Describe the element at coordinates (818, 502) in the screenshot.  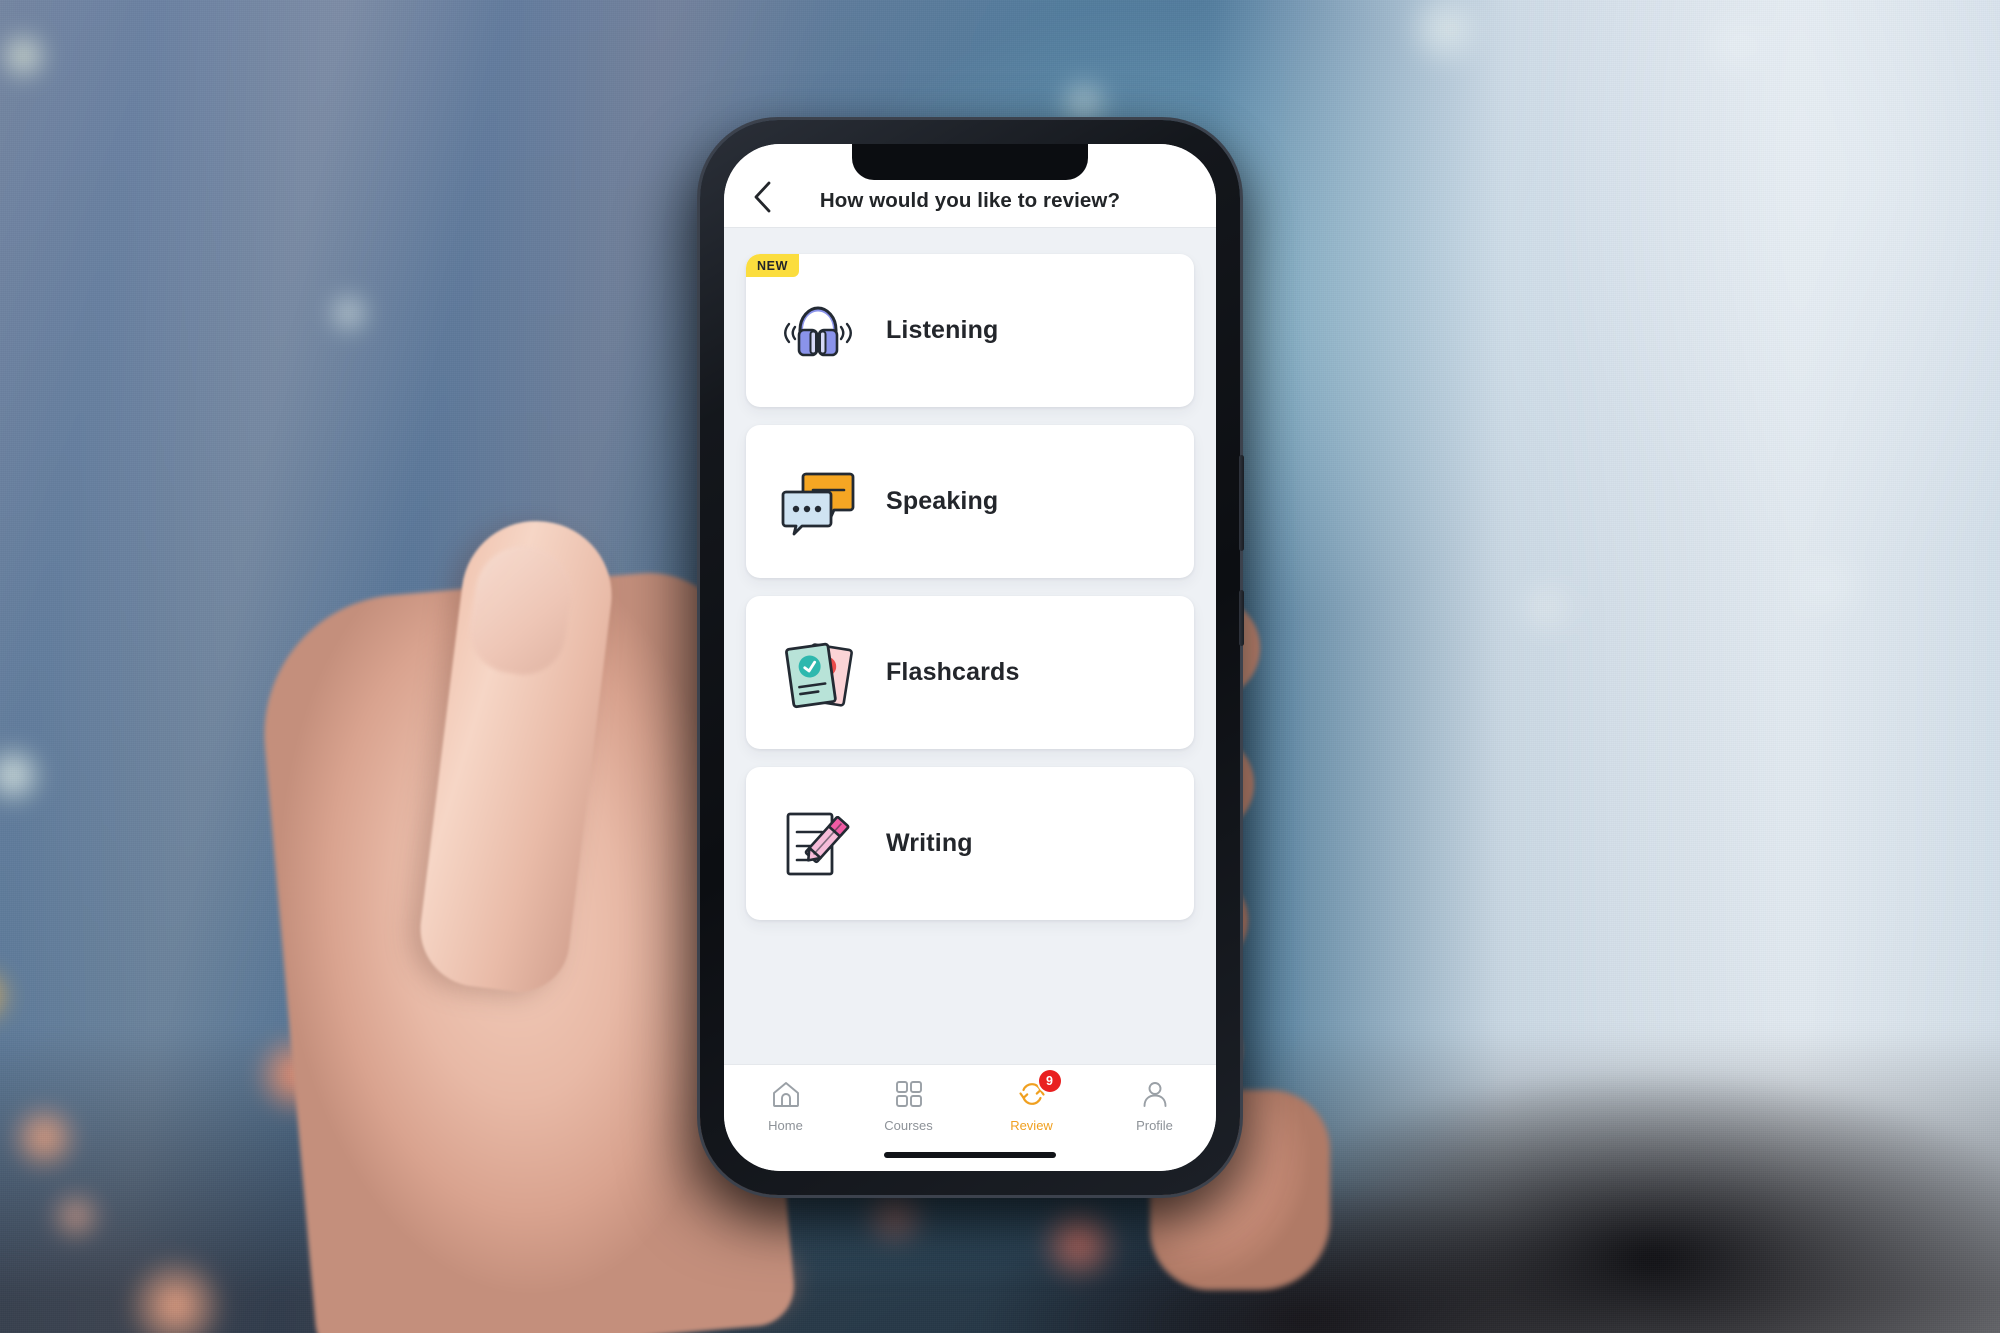
I see `speech-bubbles-icon` at that location.